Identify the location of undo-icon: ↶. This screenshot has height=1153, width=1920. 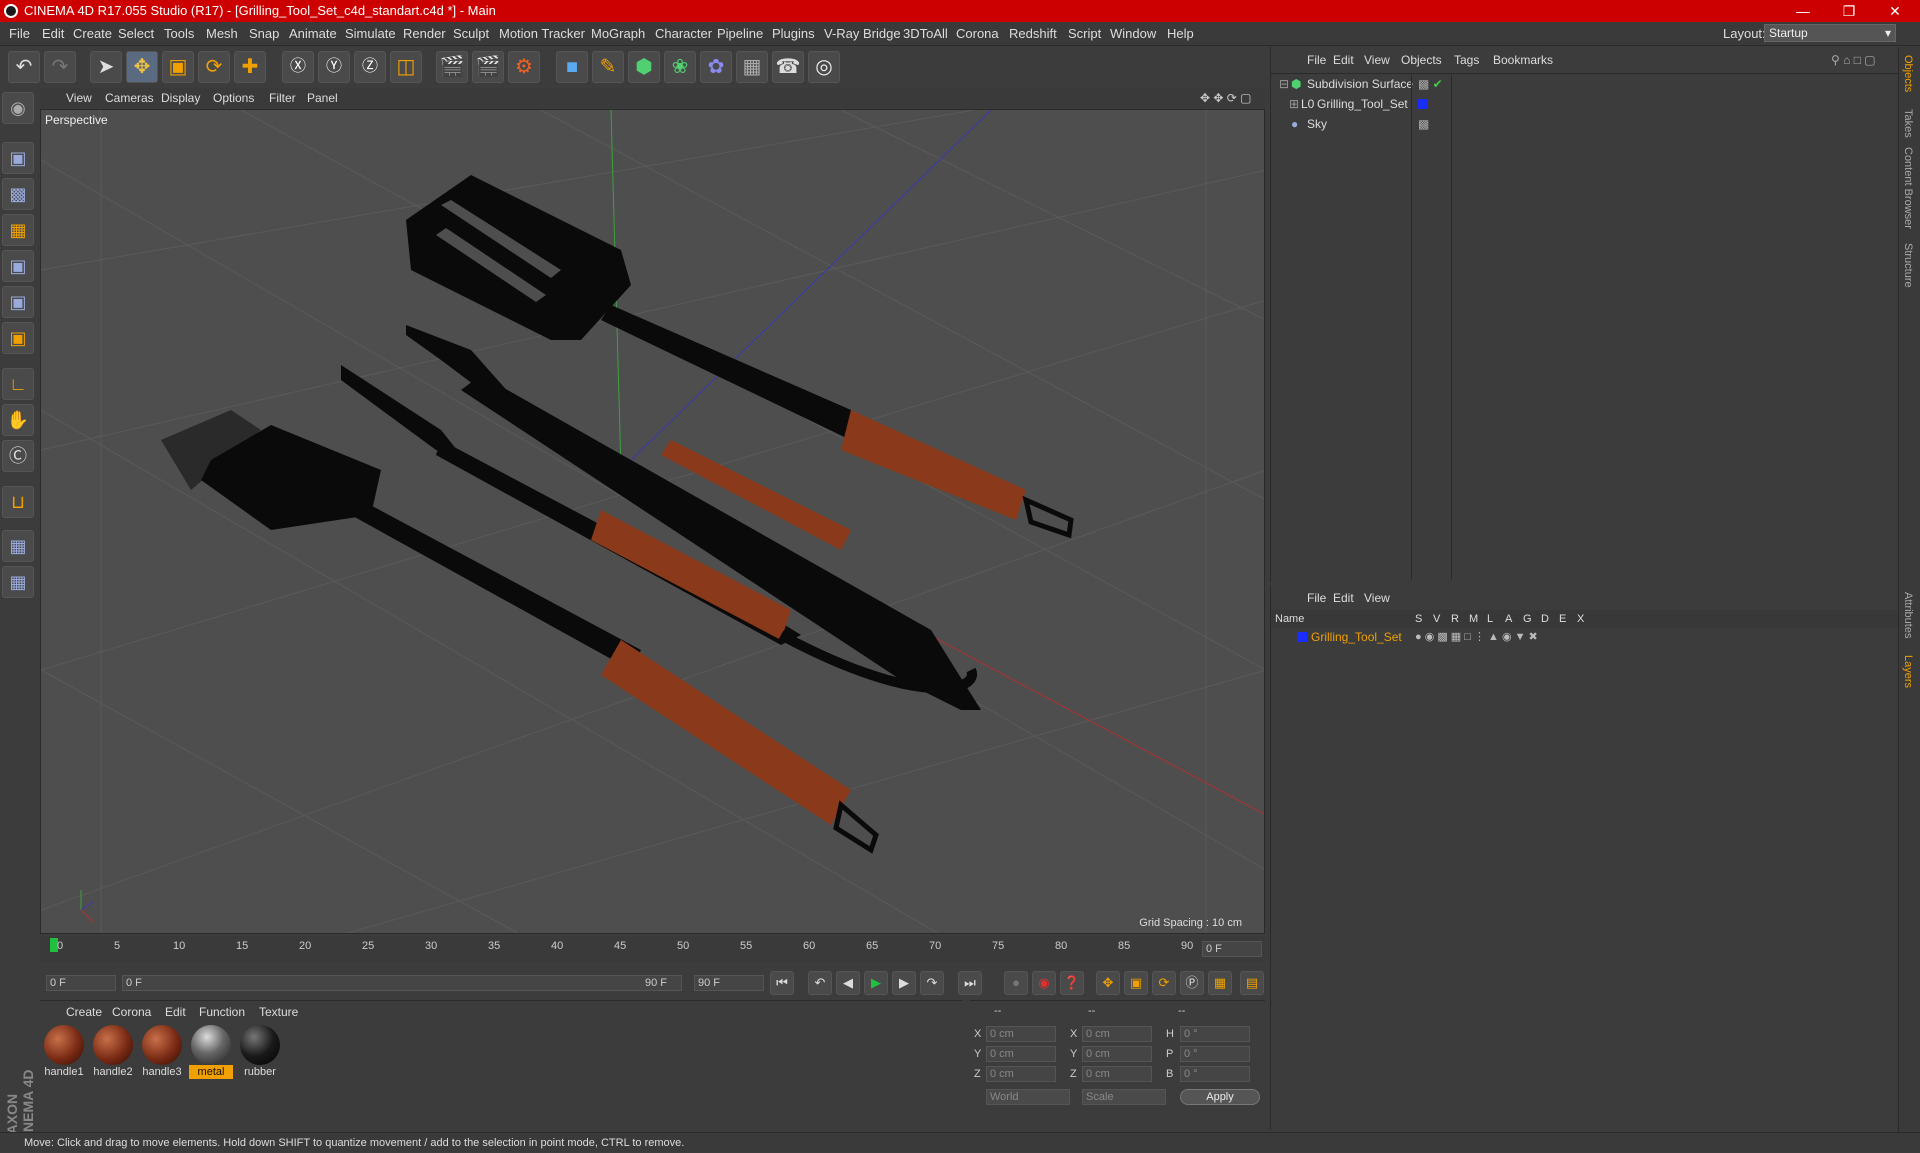
(24, 67).